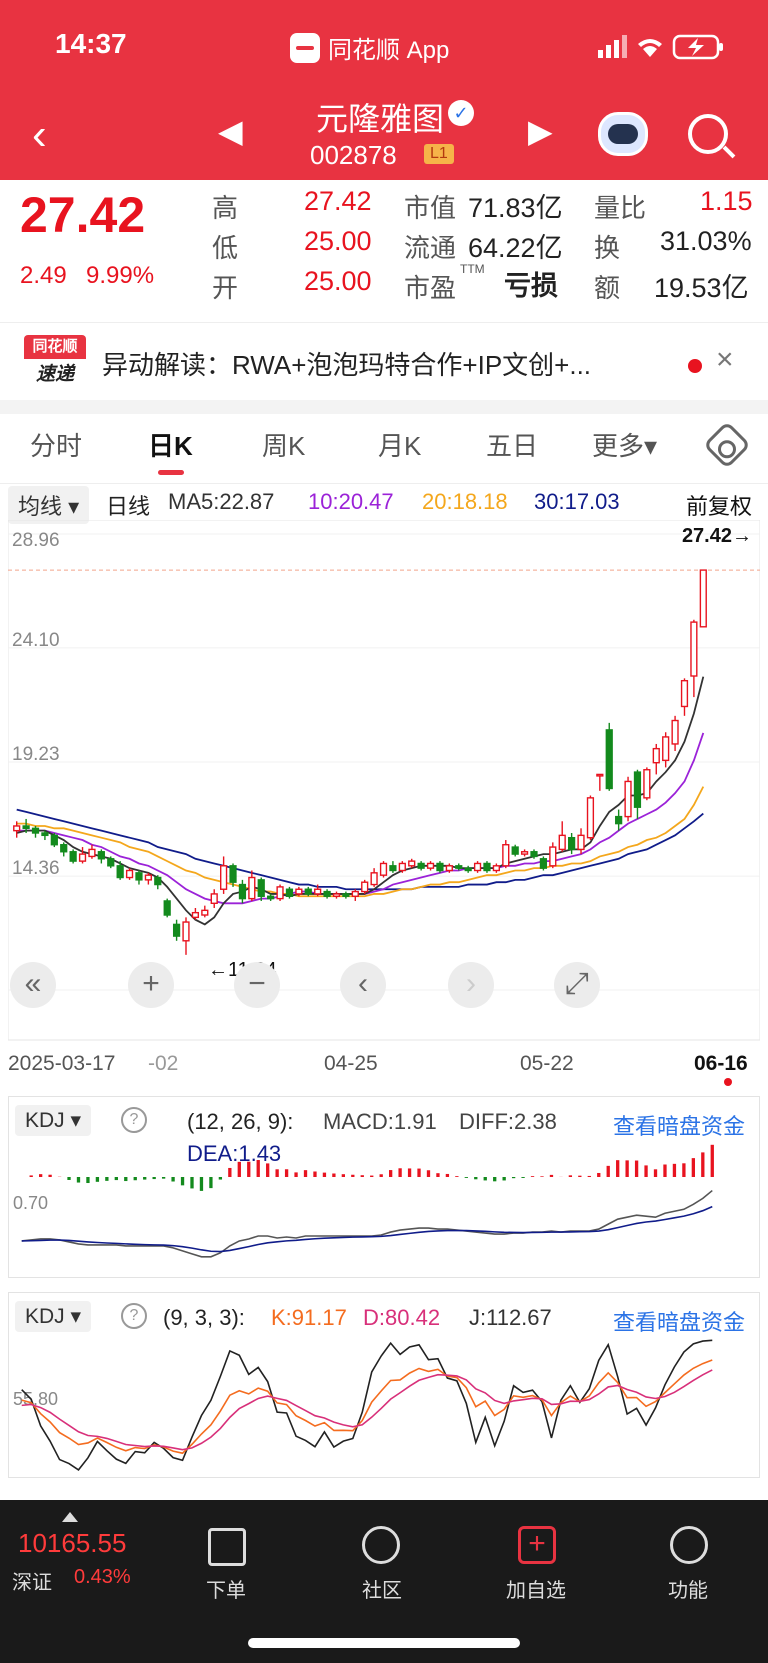 Image resolution: width=768 pixels, height=1663 pixels. Describe the element at coordinates (56, 444) in the screenshot. I see `tab-intraday: 分时` at that location.